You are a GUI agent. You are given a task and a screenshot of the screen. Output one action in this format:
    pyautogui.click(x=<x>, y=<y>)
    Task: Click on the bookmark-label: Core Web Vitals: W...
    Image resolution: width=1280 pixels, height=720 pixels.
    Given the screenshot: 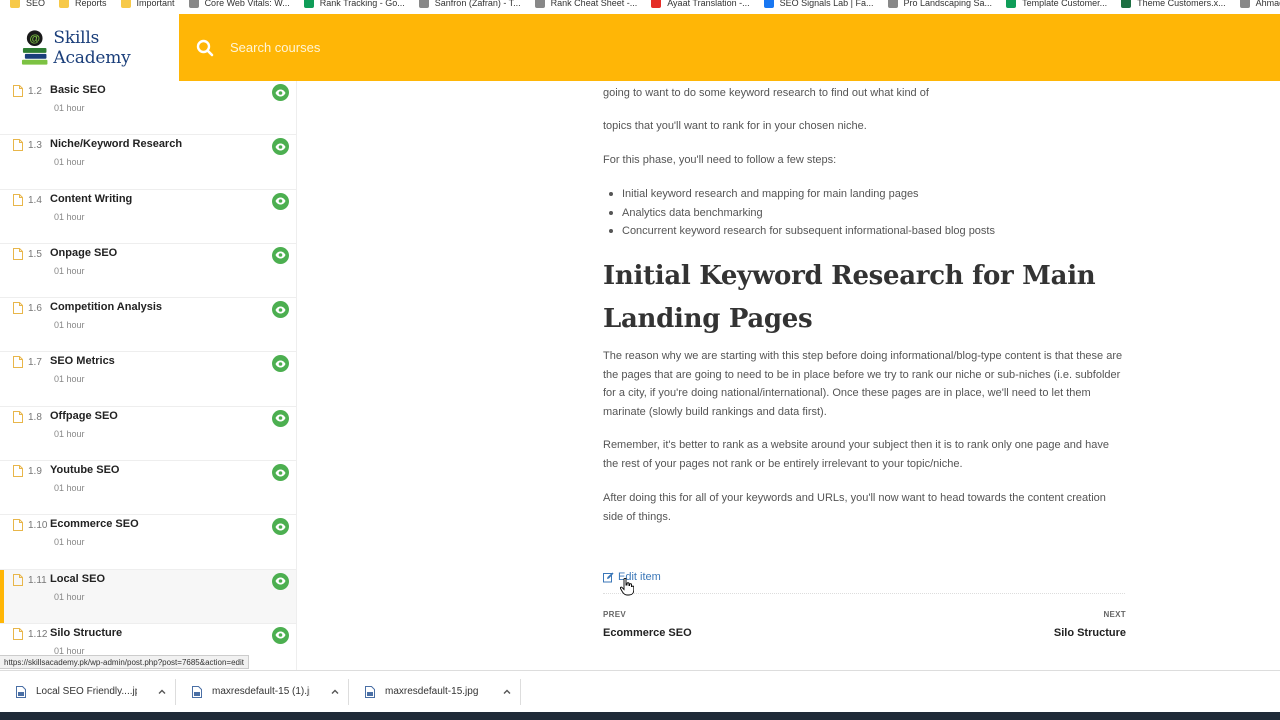 What is the action you would take?
    pyautogui.click(x=247, y=4)
    